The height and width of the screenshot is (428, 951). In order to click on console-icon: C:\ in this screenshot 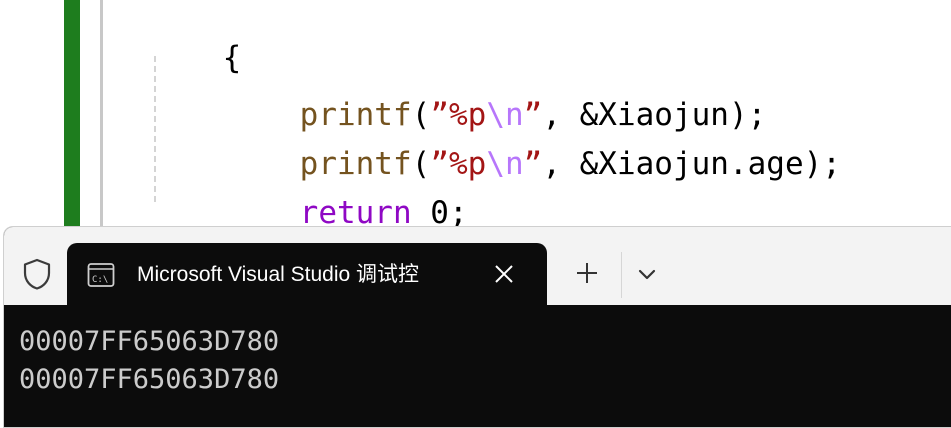, I will do `click(101, 275)`.